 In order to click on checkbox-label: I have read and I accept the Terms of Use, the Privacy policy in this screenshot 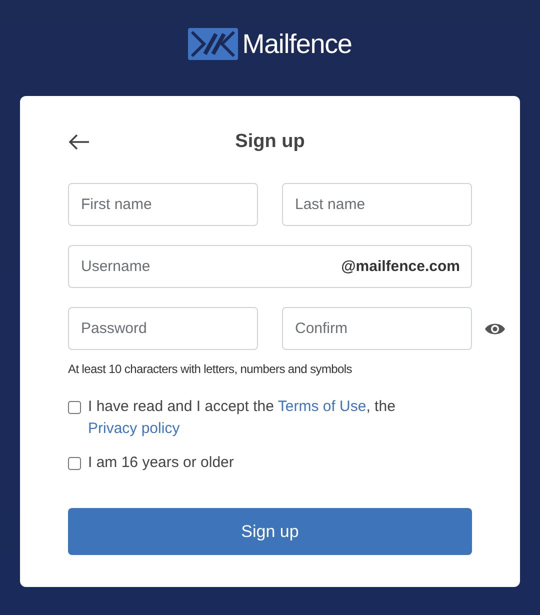, I will do `click(242, 418)`.